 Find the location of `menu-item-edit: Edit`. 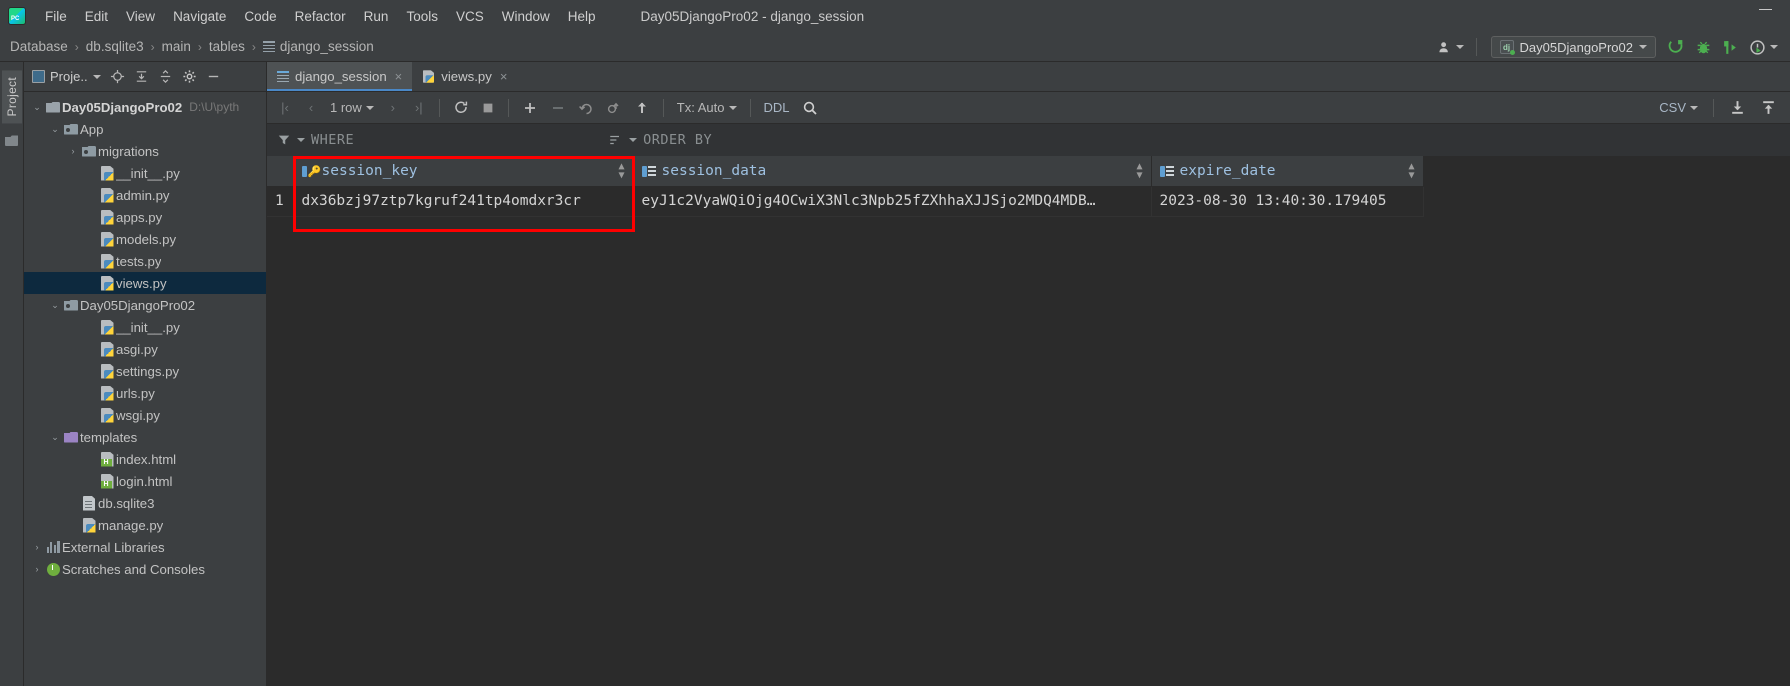

menu-item-edit: Edit is located at coordinates (96, 16).